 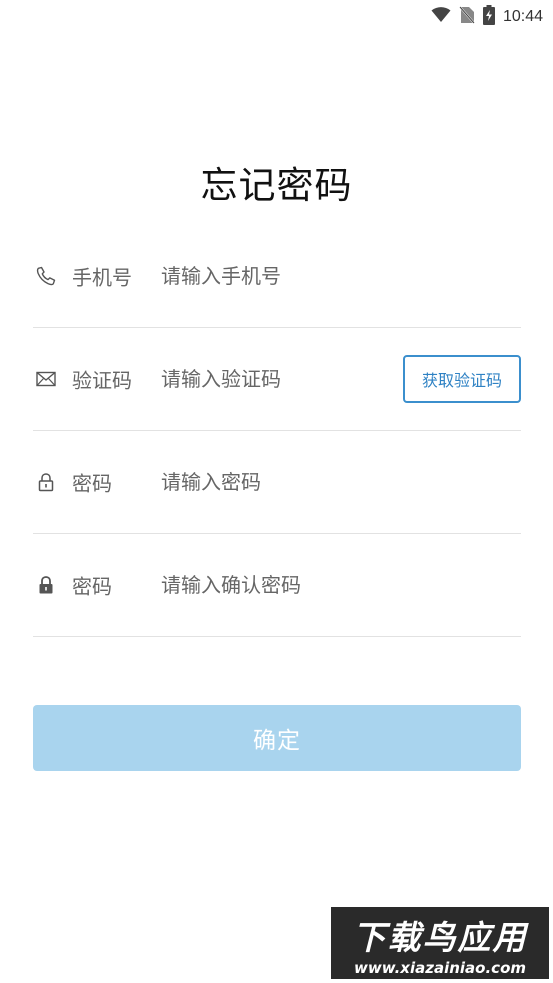 I want to click on lock-icon, so click(x=46, y=585).